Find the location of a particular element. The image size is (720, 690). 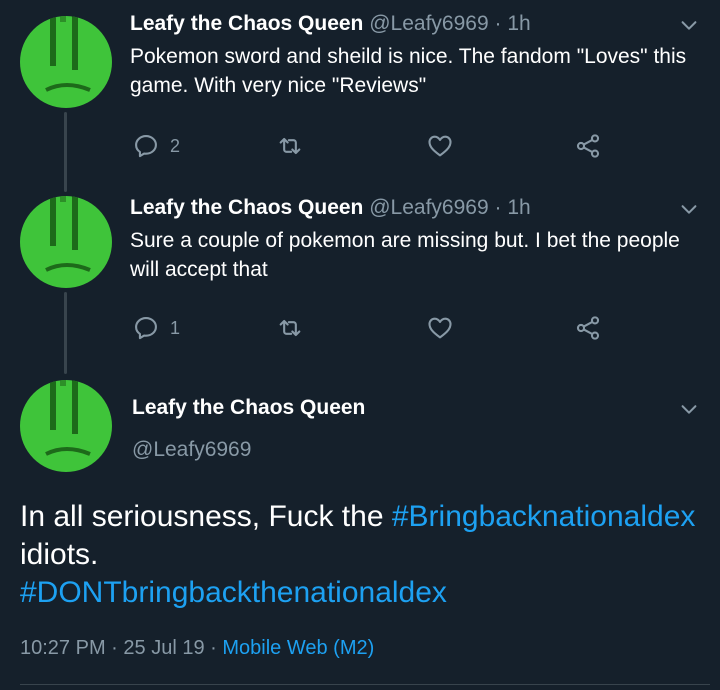

tweet-meta: 10:27 PM · 25 Jul 19 · Mobile Web (M2) is located at coordinates (197, 648).